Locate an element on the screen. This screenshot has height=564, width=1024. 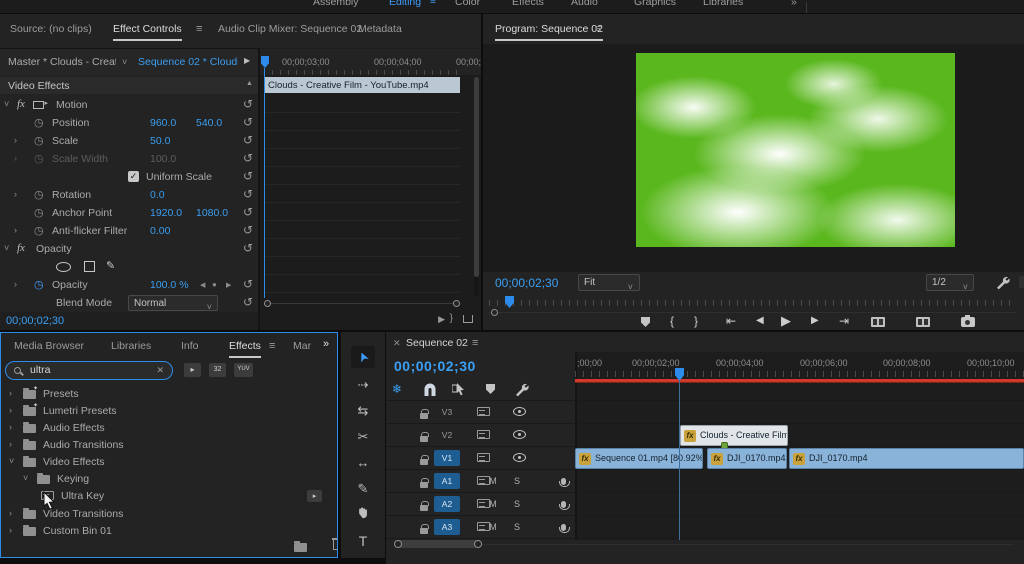
track-target-v1: V1 is located at coordinates (447, 458).